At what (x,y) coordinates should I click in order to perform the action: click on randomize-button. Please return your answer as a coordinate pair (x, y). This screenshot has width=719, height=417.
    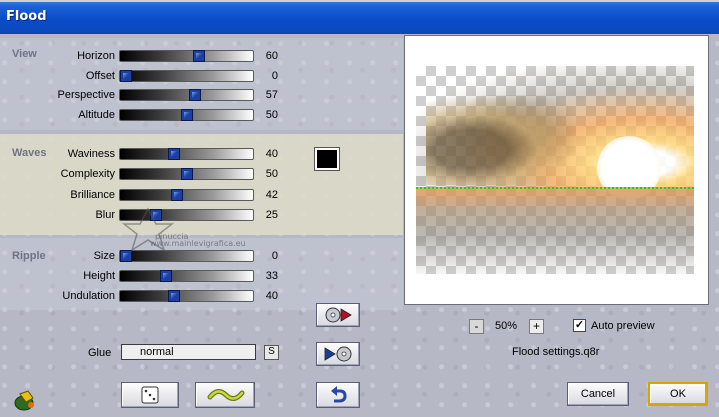
    Looking at the image, I should click on (150, 395).